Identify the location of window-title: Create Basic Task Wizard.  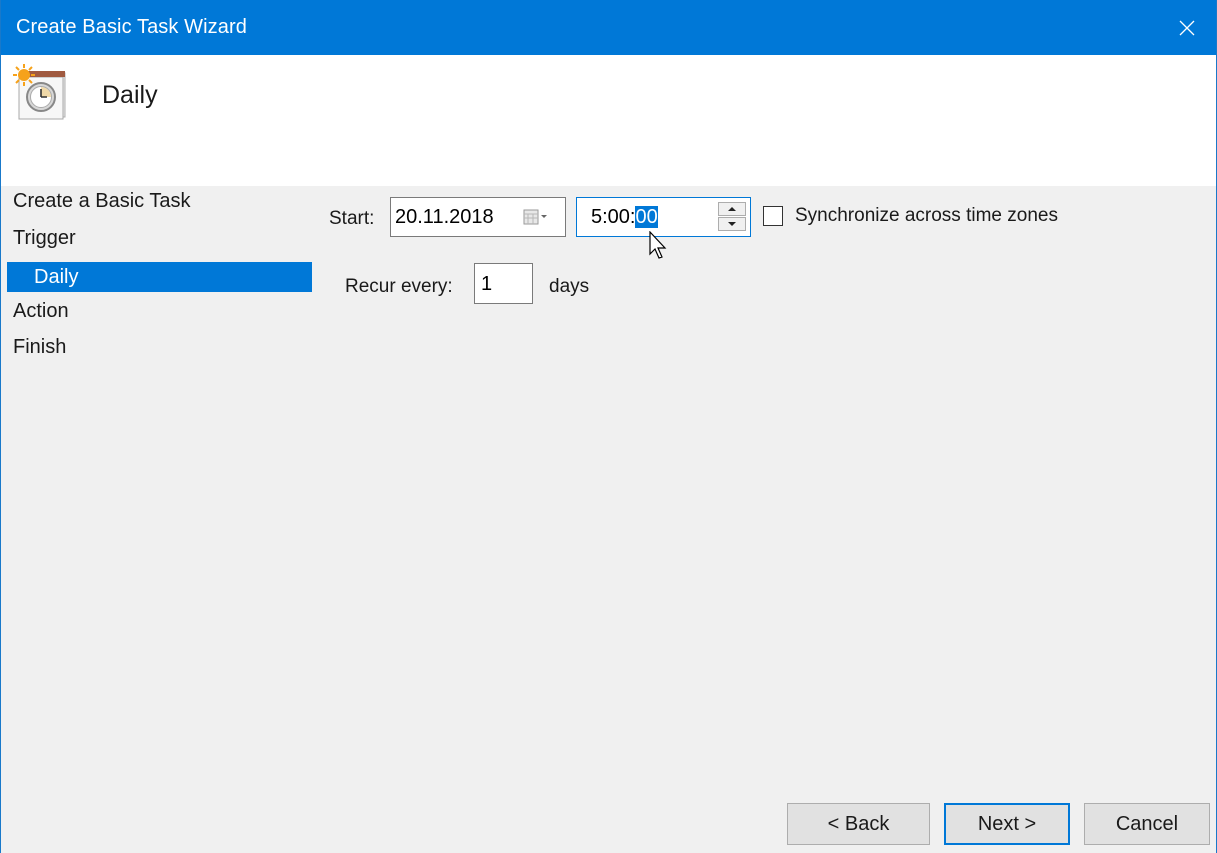
(131, 27).